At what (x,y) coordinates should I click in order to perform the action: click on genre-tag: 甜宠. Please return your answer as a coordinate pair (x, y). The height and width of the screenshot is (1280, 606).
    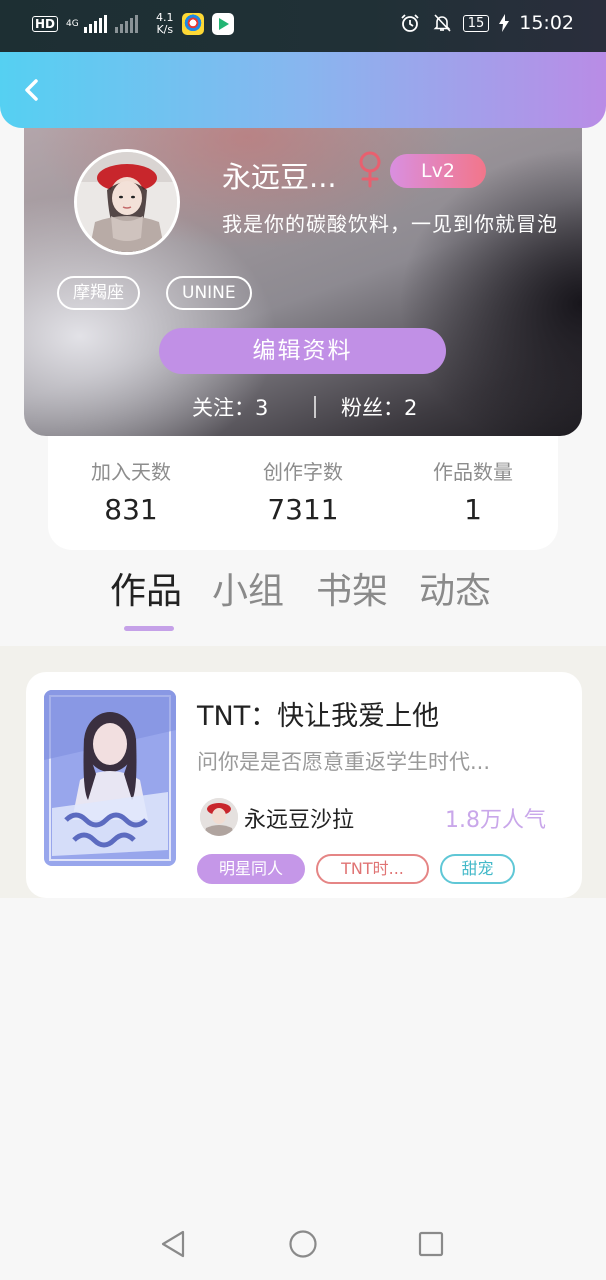
    Looking at the image, I should click on (477, 869).